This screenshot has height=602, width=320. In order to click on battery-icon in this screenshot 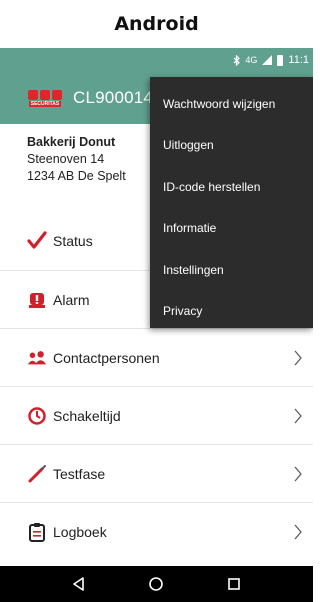, I will do `click(280, 60)`.